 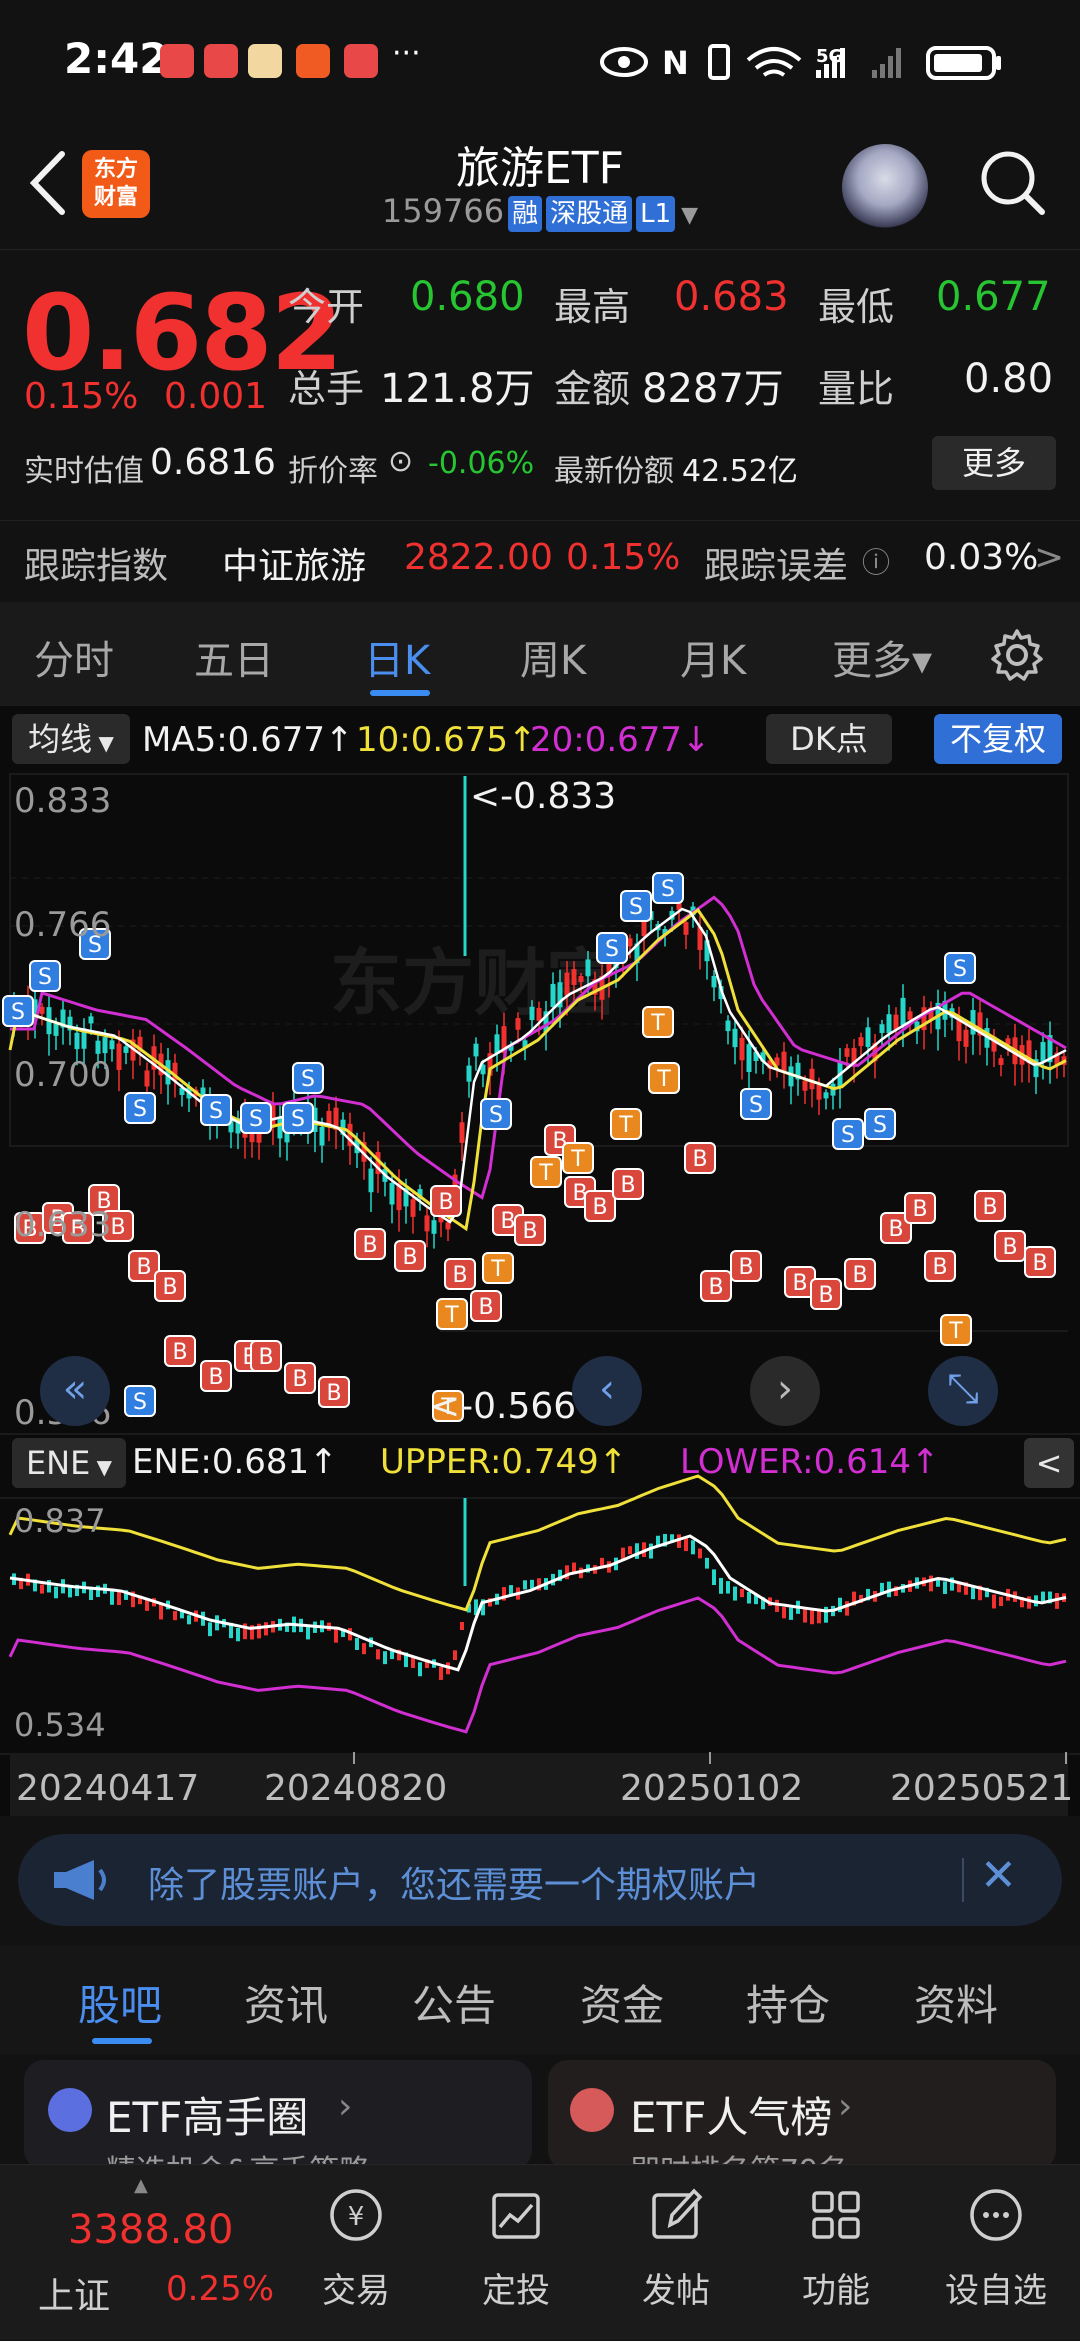 What do you see at coordinates (625, 1125) in the screenshot?
I see `signal-badge-letter: T` at bounding box center [625, 1125].